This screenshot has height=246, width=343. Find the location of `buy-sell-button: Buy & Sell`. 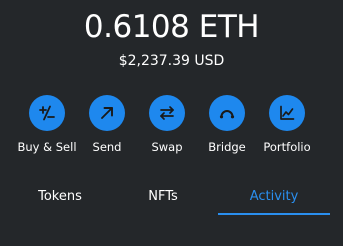

buy-sell-button: Buy & Sell is located at coordinates (47, 124).